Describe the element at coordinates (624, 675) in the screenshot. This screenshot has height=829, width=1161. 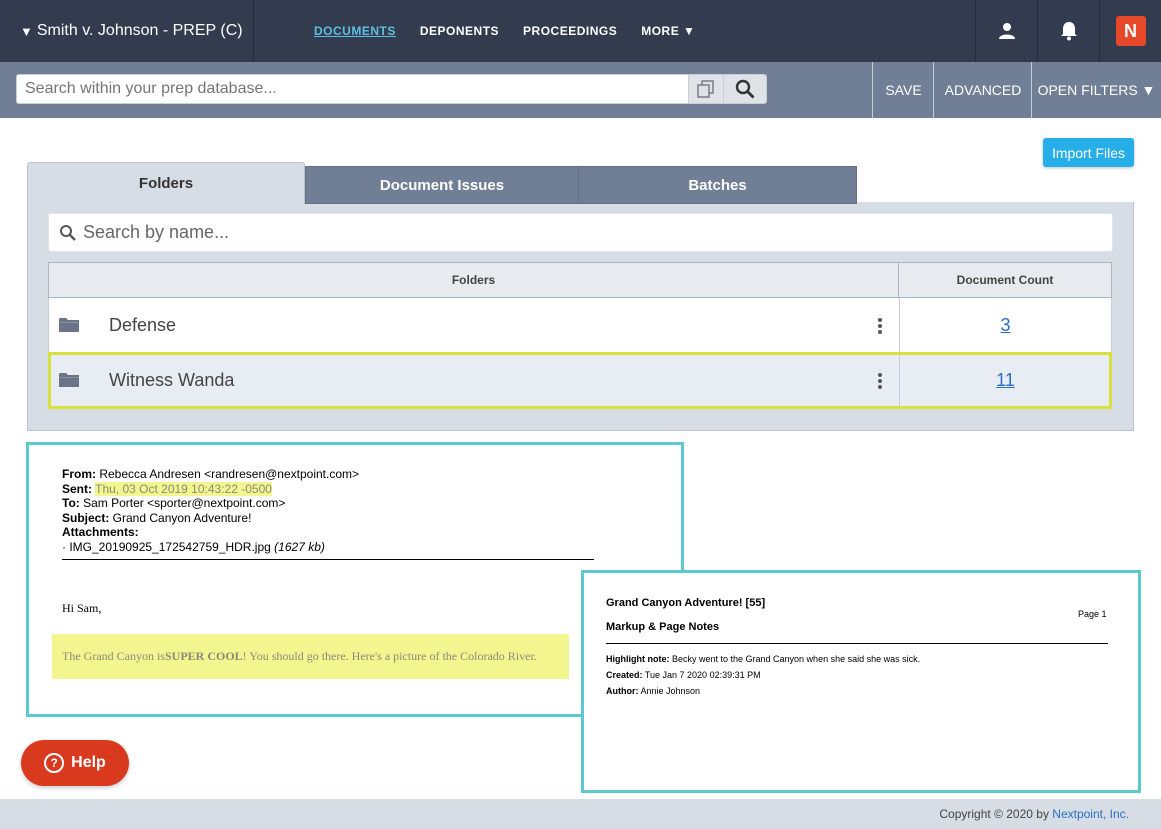
I see `created-label: Created:` at that location.